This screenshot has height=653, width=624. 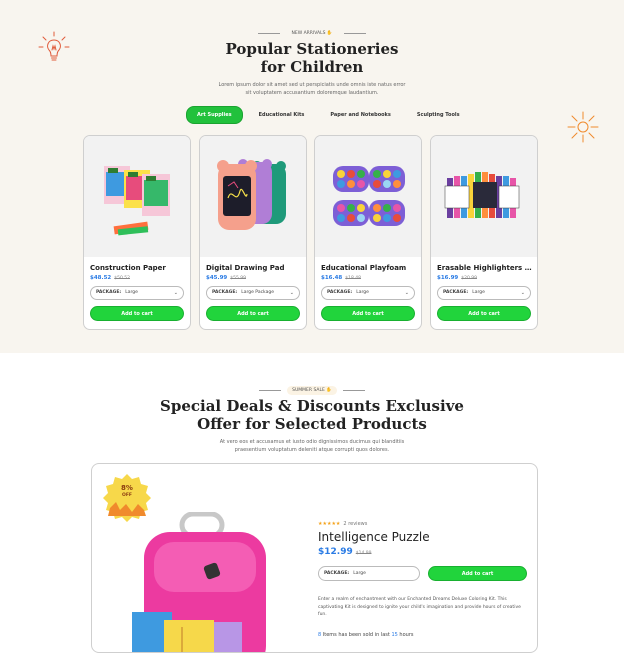 I want to click on package-select: PACKAGE: Large, so click(x=369, y=573).